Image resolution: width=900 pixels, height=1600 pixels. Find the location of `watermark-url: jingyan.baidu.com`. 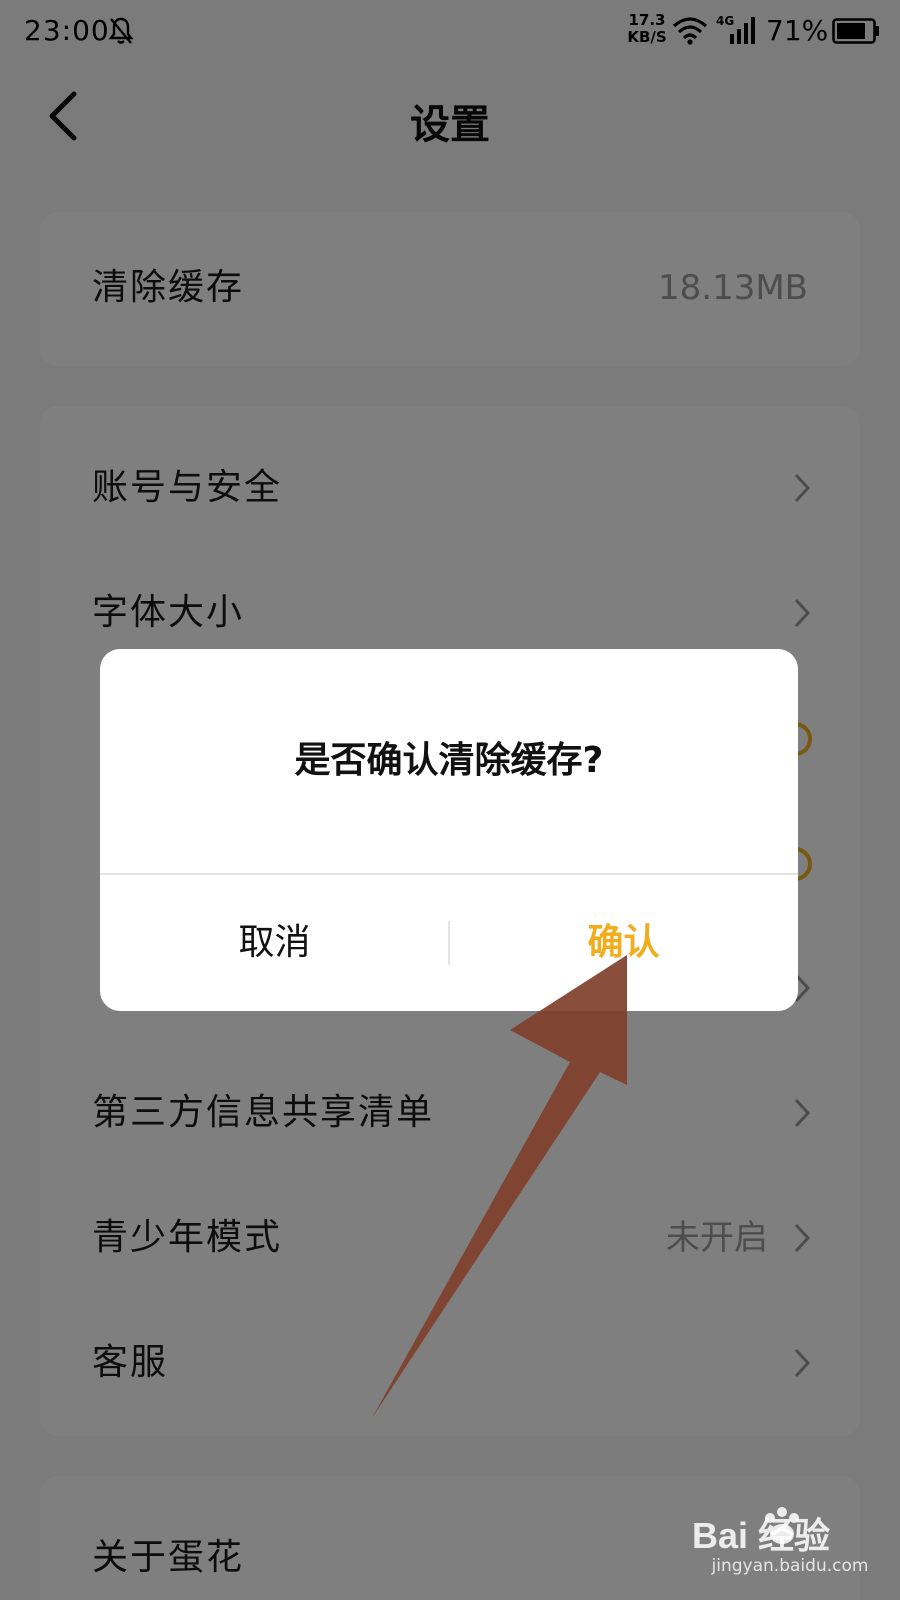

watermark-url: jingyan.baidu.com is located at coordinates (790, 1566).